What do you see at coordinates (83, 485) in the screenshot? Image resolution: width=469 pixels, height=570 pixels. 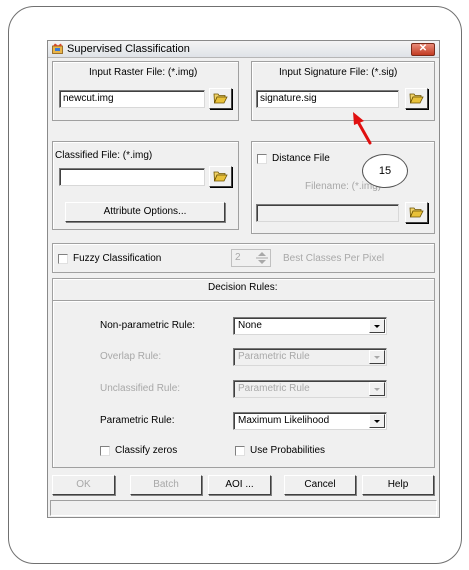 I see `ok-button: OK` at bounding box center [83, 485].